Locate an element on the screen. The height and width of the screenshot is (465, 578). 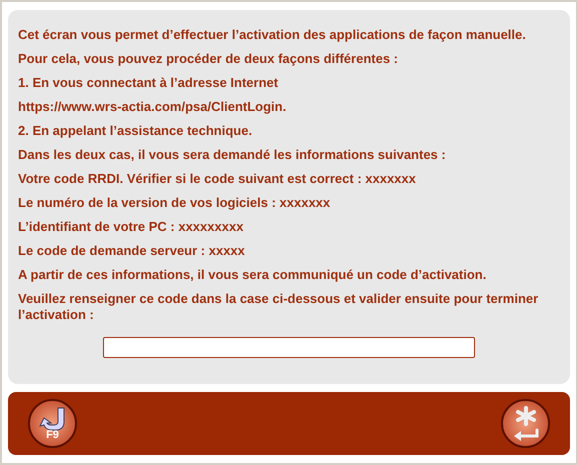
instruction-text: Cet écran vous permet d’effectuer l’activation des applications de façon manuelle. is located at coordinates (272, 35).